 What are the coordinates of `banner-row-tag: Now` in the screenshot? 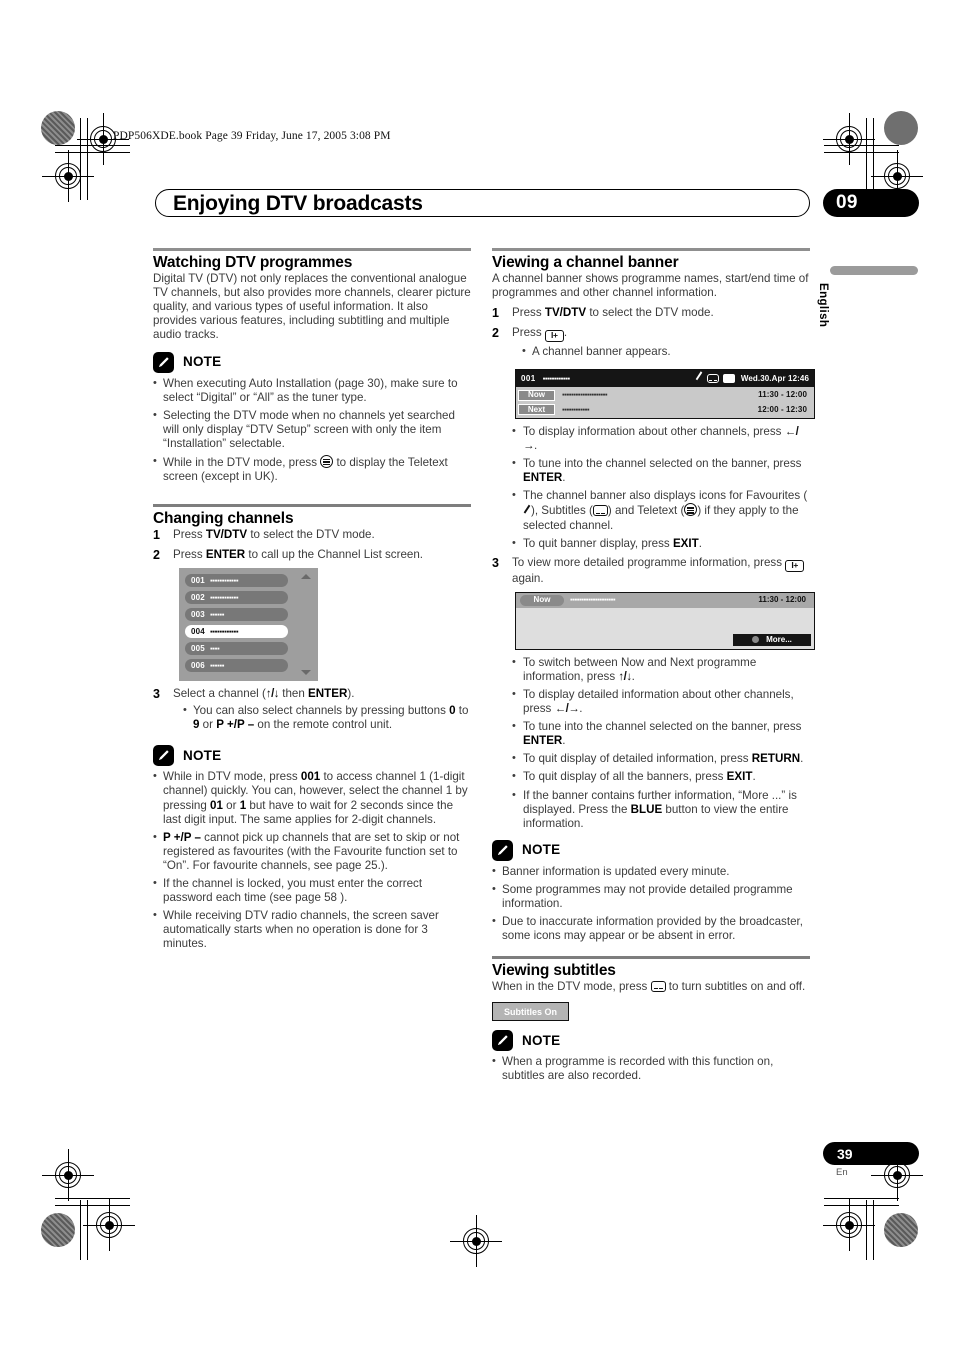 It's located at (536, 395).